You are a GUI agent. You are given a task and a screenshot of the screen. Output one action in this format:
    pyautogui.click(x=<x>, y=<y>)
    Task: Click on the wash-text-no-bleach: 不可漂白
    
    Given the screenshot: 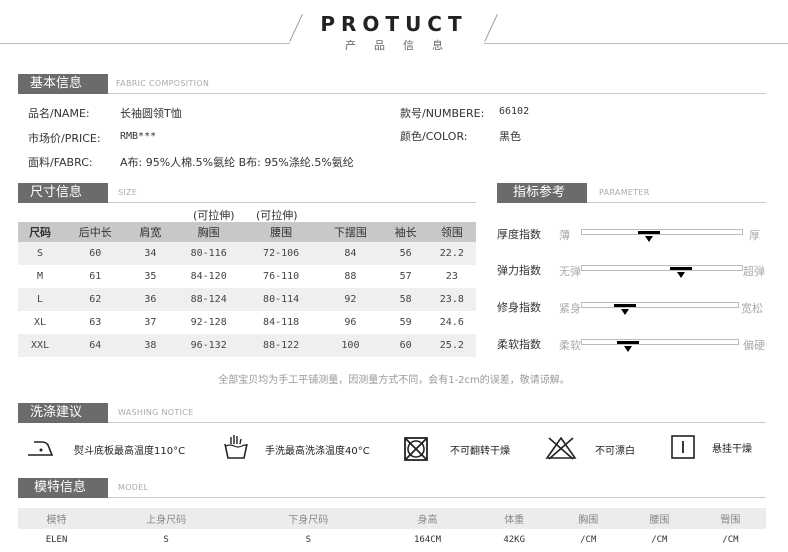 What is the action you would take?
    pyautogui.click(x=615, y=451)
    